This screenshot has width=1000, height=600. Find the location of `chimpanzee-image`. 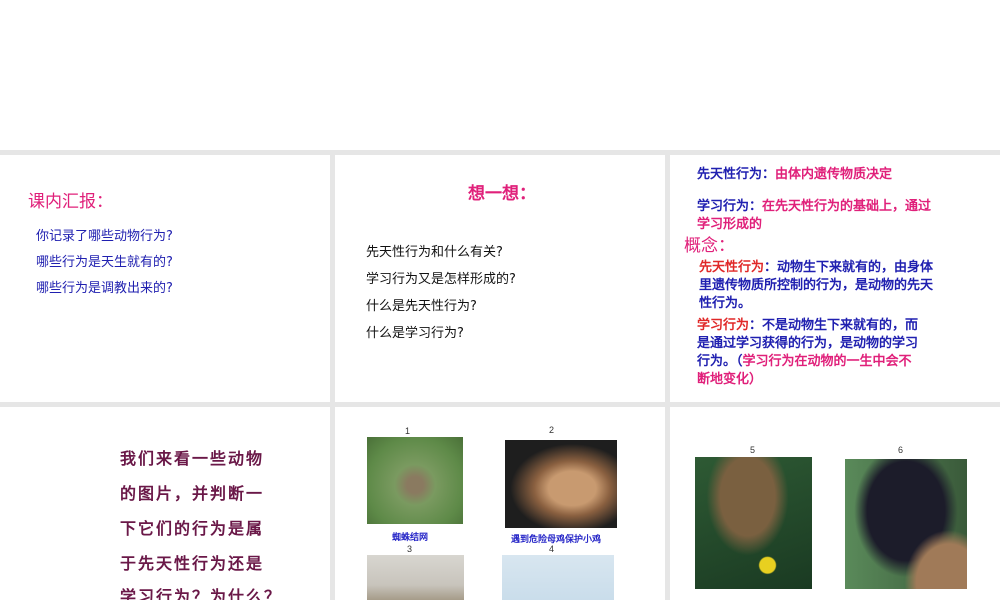

chimpanzee-image is located at coordinates (906, 524).